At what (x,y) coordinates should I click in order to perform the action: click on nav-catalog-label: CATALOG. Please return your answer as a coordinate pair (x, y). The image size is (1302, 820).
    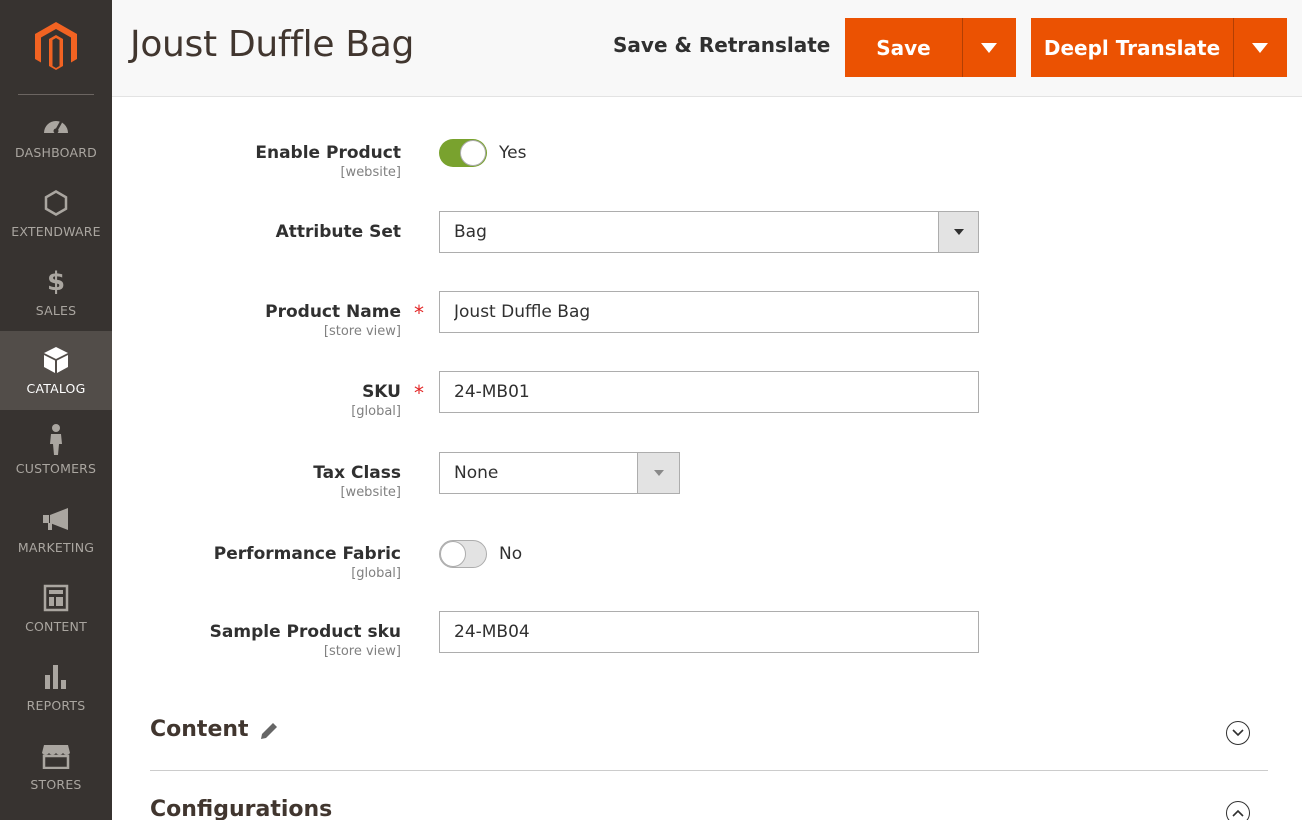
    Looking at the image, I should click on (56, 388).